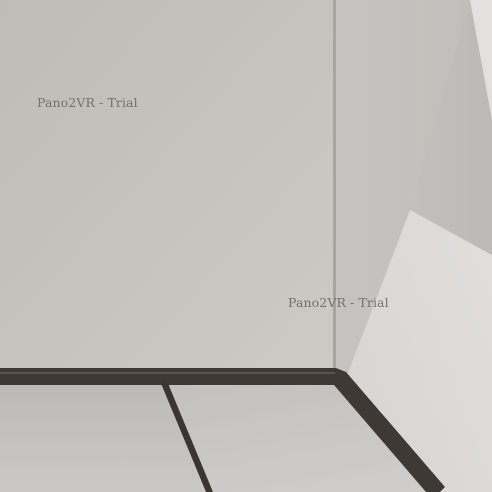  I want to click on baseboard-left, so click(168, 376).